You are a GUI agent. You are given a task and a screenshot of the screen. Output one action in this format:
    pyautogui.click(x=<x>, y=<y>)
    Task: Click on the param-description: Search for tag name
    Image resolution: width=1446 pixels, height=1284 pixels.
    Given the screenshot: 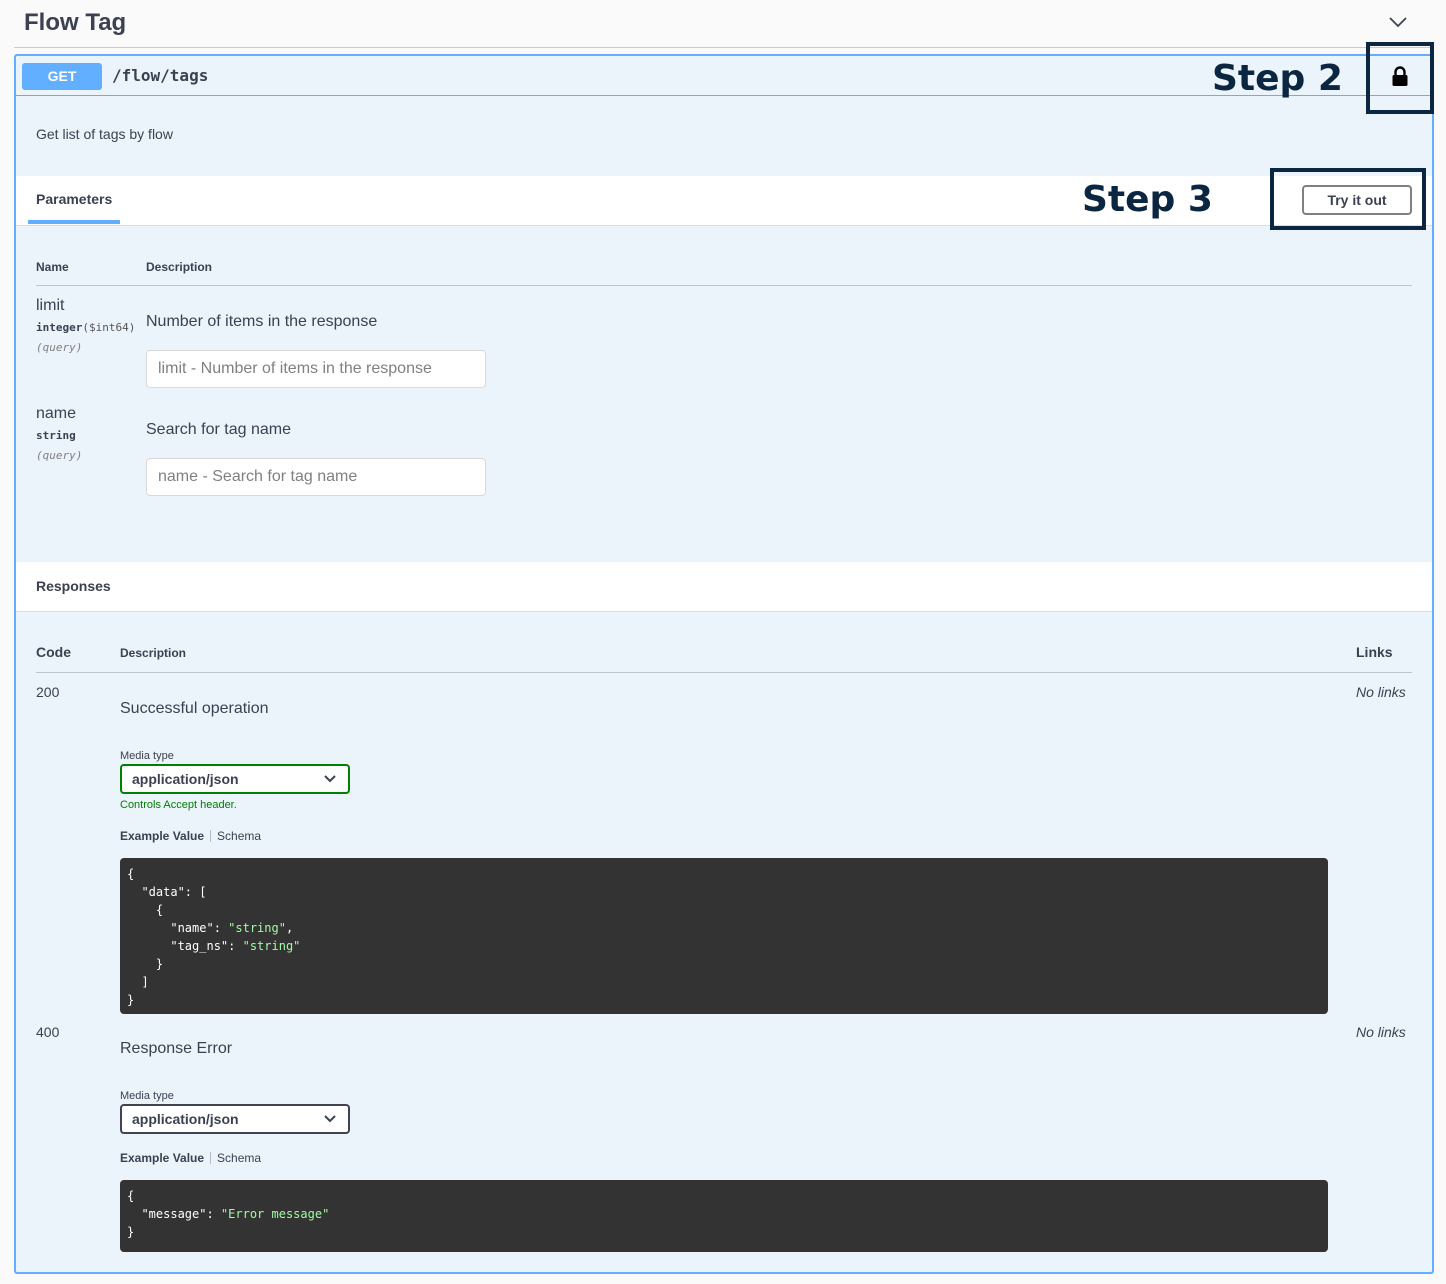 What is the action you would take?
    pyautogui.click(x=218, y=429)
    